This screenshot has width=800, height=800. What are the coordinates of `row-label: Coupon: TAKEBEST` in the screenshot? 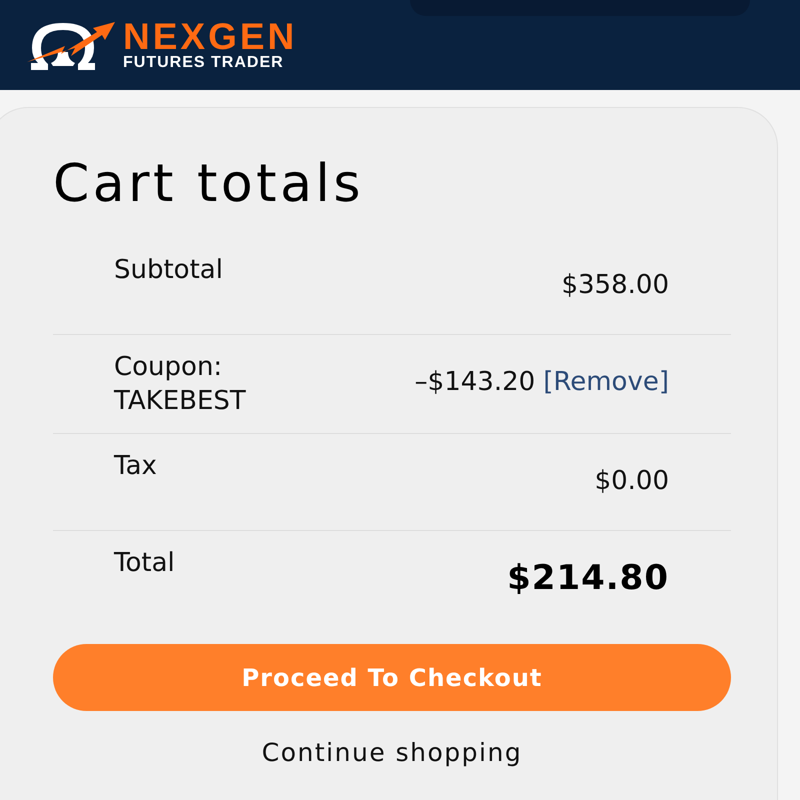 It's located at (180, 384).